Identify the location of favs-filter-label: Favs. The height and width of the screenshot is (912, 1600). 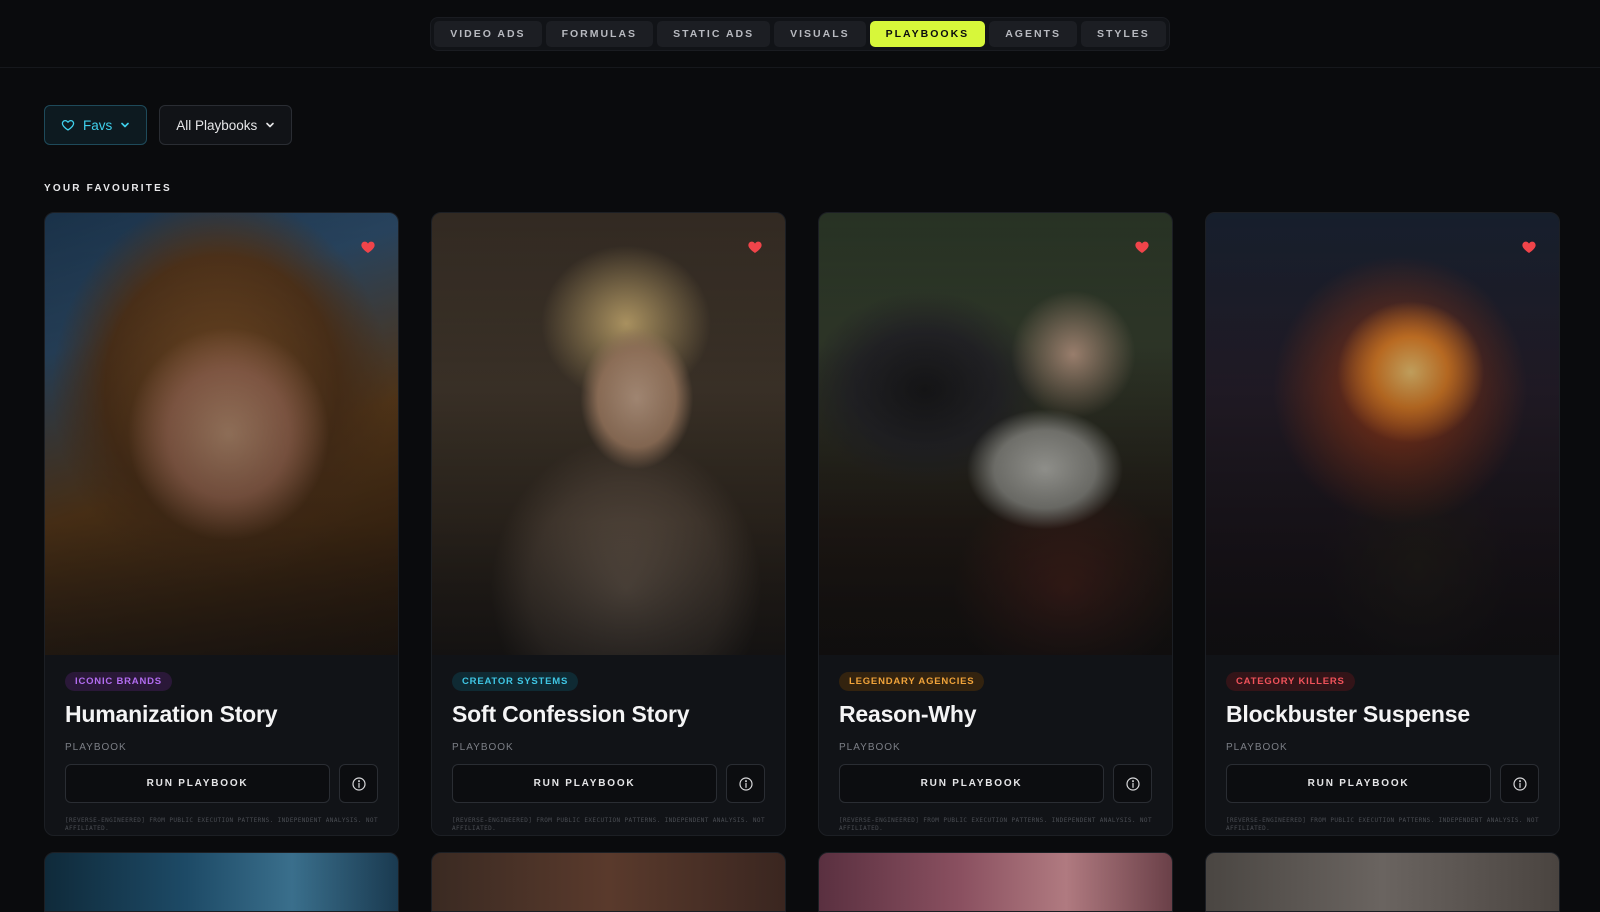
(98, 125).